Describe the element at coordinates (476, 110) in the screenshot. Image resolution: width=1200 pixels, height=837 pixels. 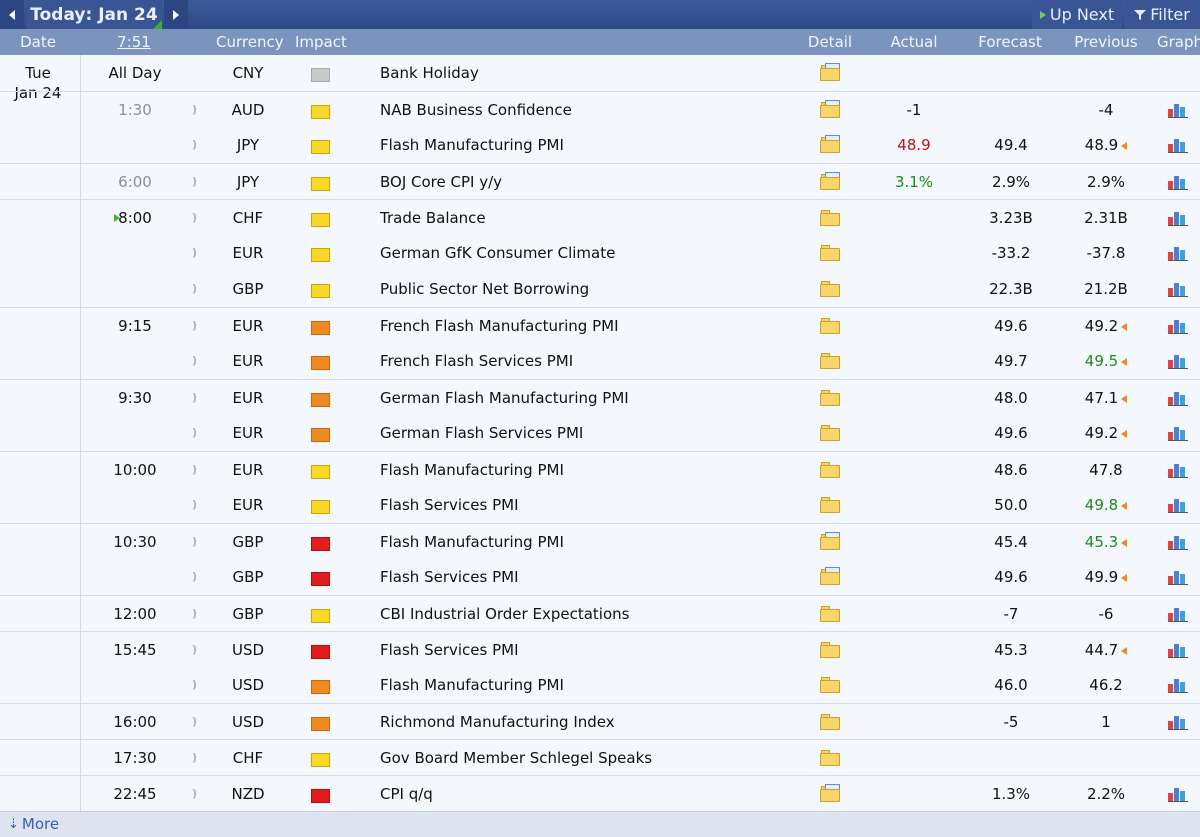
I see `event-name: NAB Business Confidence` at that location.